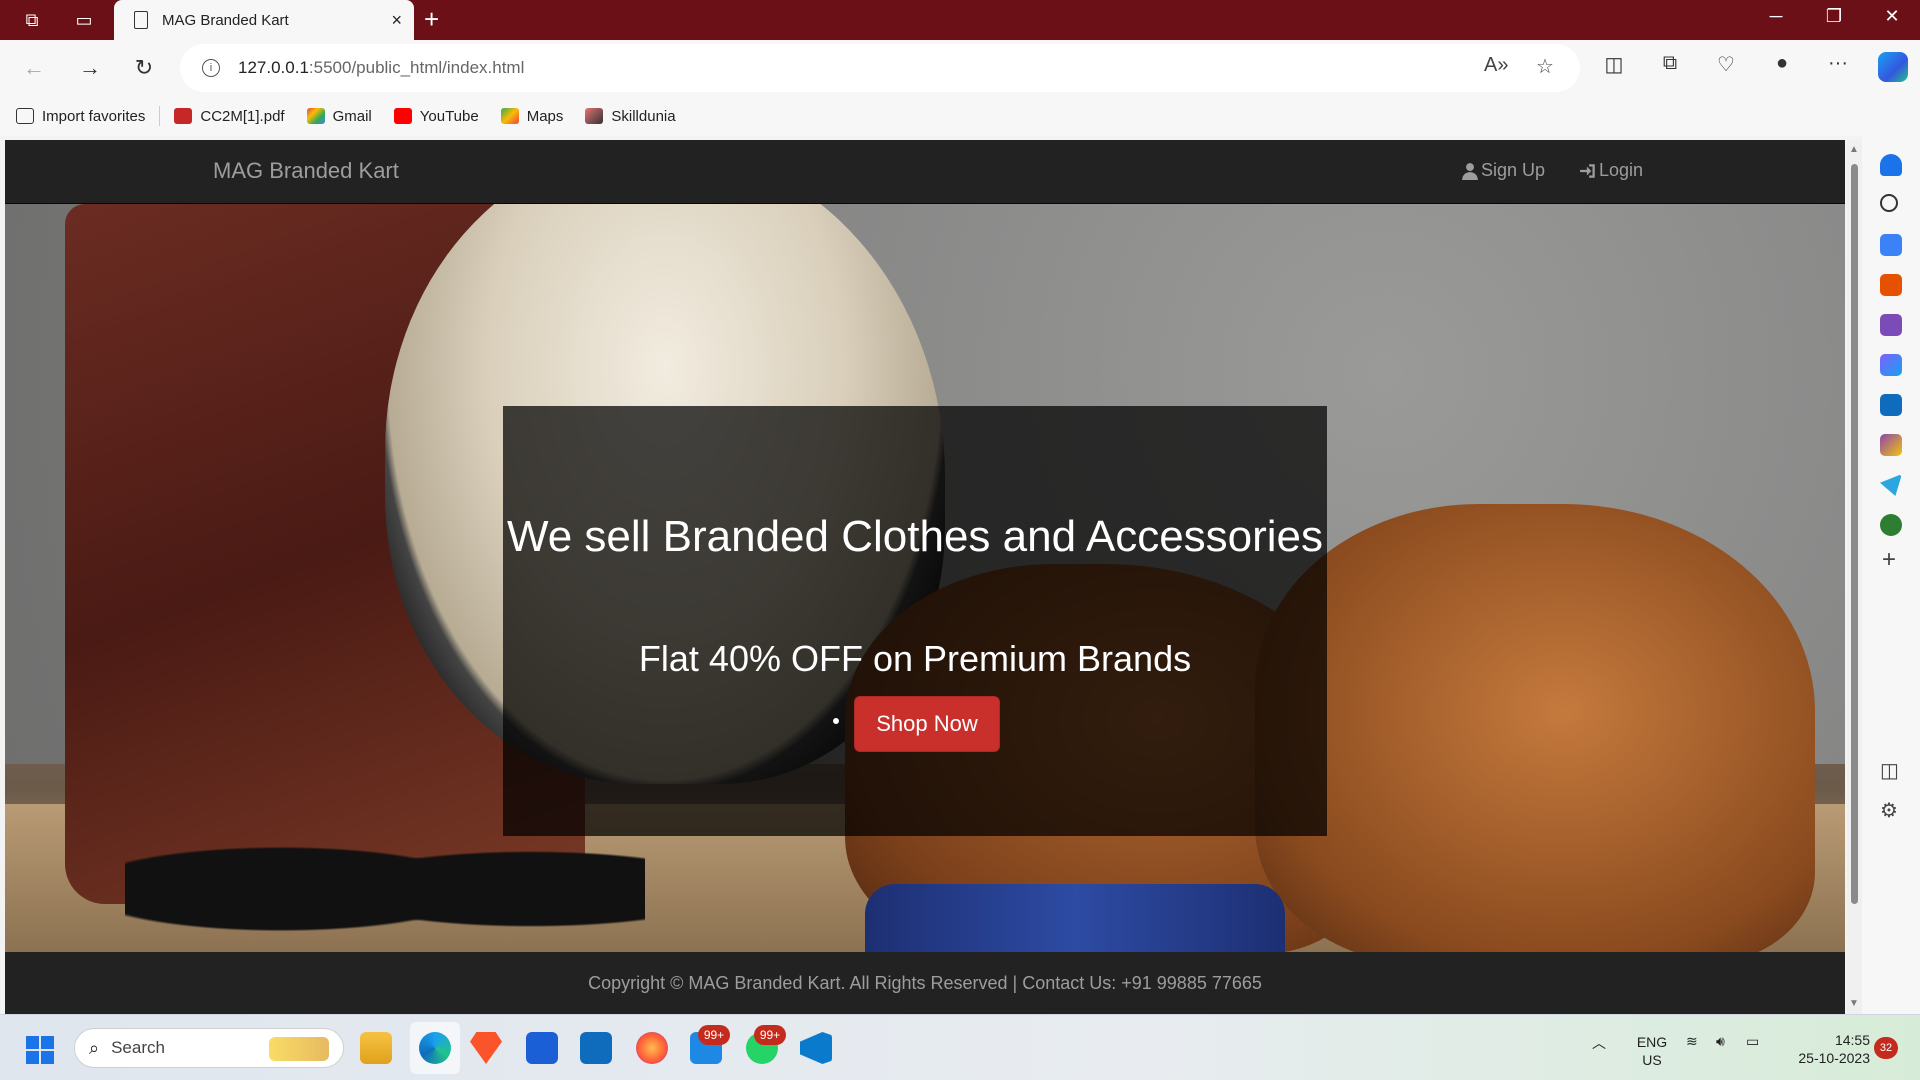 Image resolution: width=1920 pixels, height=1080 pixels. What do you see at coordinates (960, 20) in the screenshot?
I see `browser-titlebar: ⧉ ▭ MAG Branded Kart × + ─ ❐ ✕` at bounding box center [960, 20].